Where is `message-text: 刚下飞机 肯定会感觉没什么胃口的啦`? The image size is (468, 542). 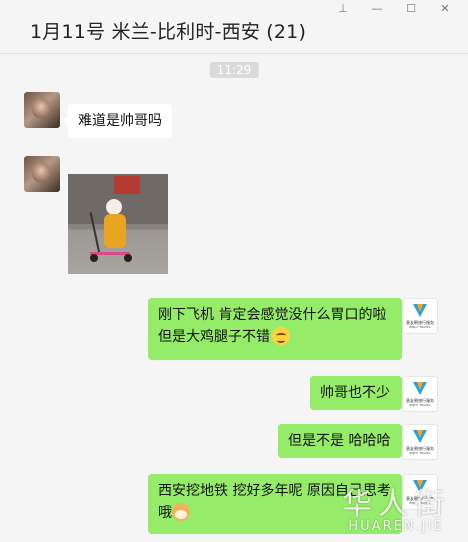
message-text: 刚下飞机 肯定会感觉没什么胃口的啦 is located at coordinates (272, 315).